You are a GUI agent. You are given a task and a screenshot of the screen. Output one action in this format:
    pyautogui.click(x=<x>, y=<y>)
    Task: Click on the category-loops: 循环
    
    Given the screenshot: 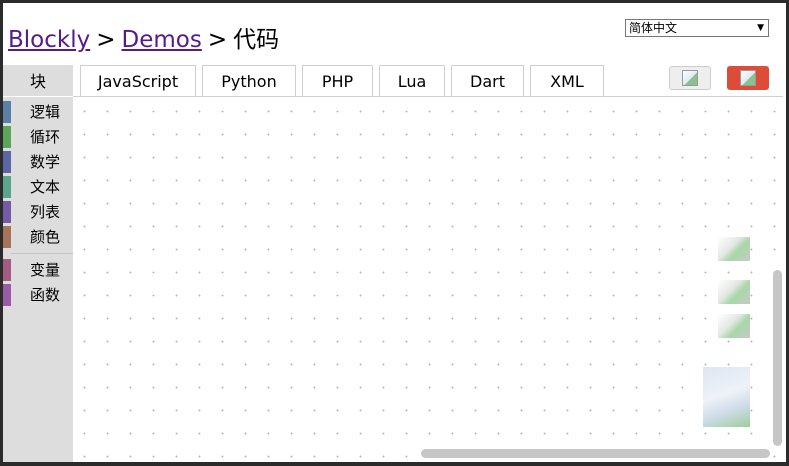 What is the action you would take?
    pyautogui.click(x=38, y=137)
    